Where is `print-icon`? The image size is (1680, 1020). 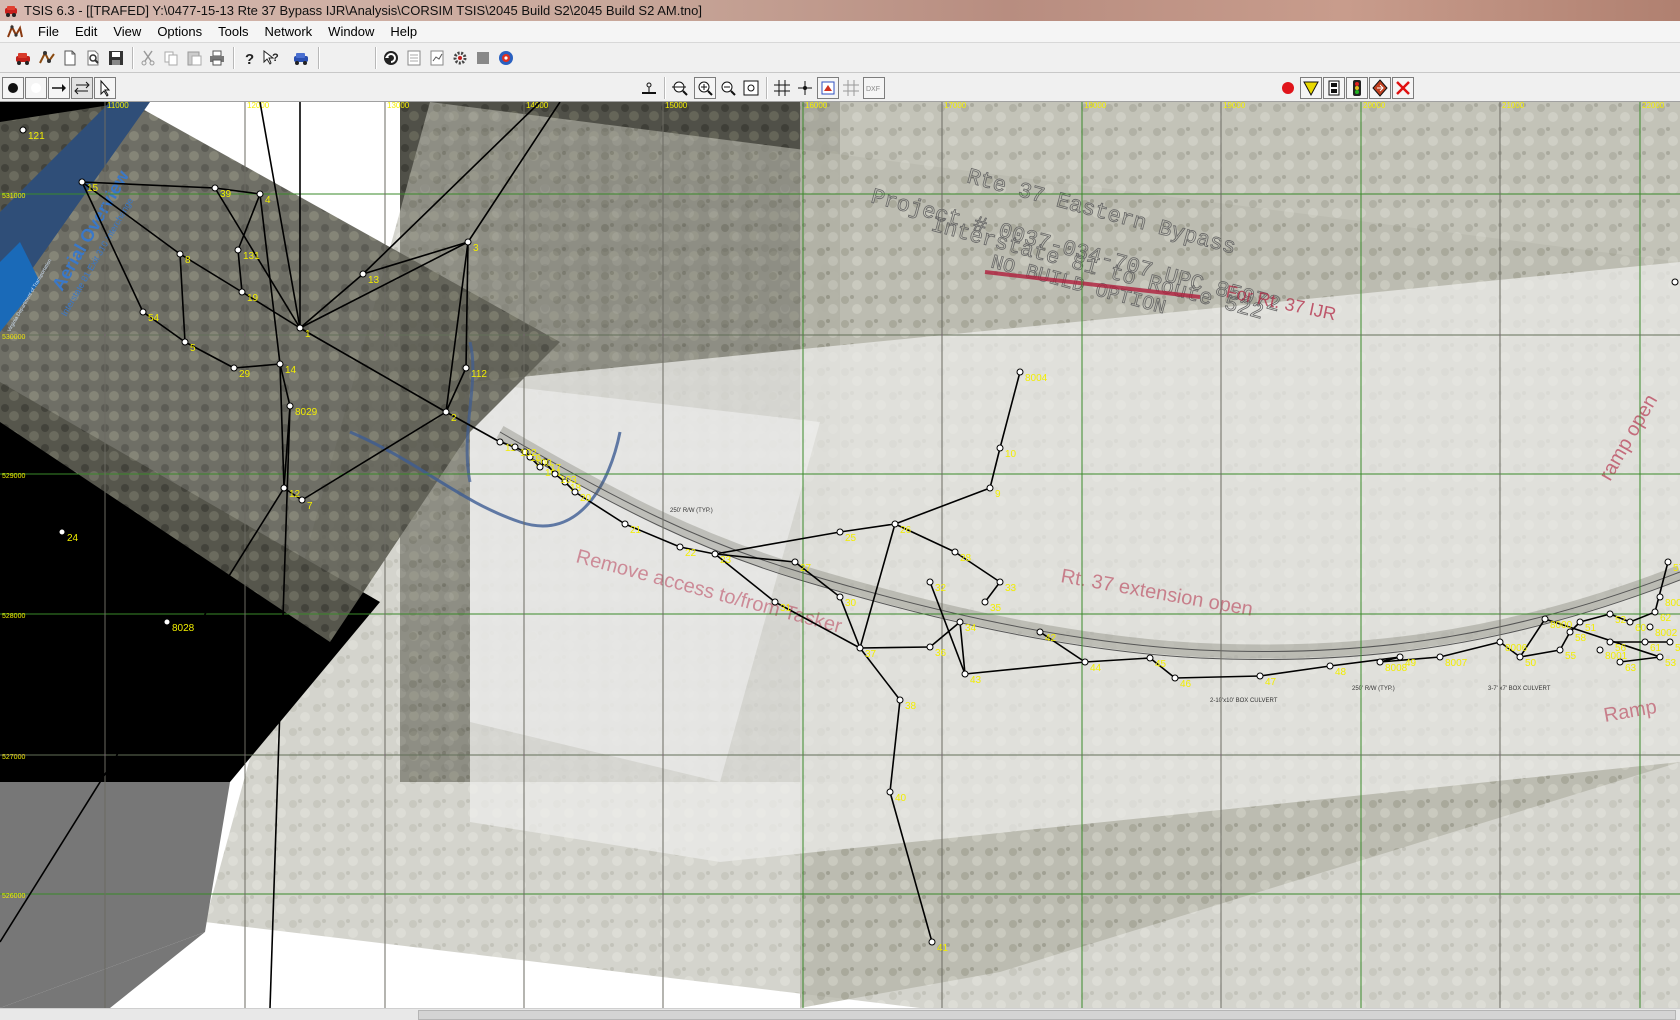
print-icon is located at coordinates (217, 58).